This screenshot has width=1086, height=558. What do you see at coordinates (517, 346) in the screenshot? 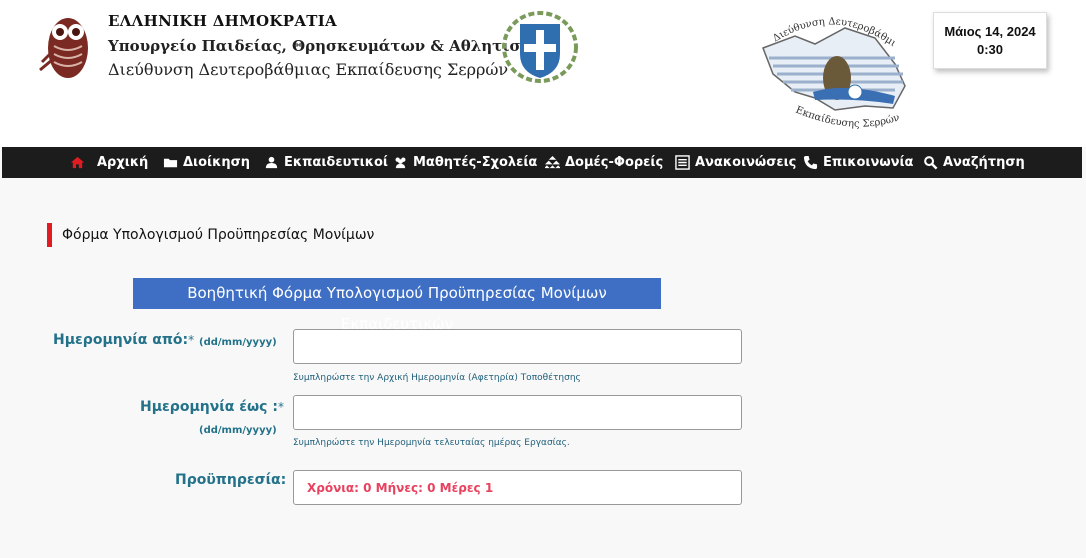
I see `date-from-input` at bounding box center [517, 346].